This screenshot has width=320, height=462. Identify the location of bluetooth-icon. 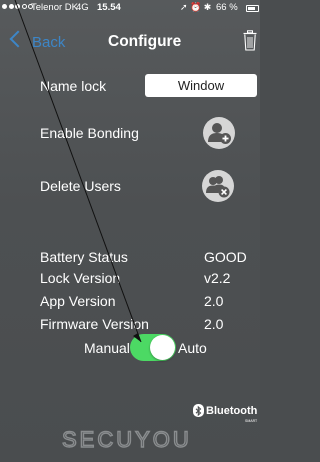
(198, 410).